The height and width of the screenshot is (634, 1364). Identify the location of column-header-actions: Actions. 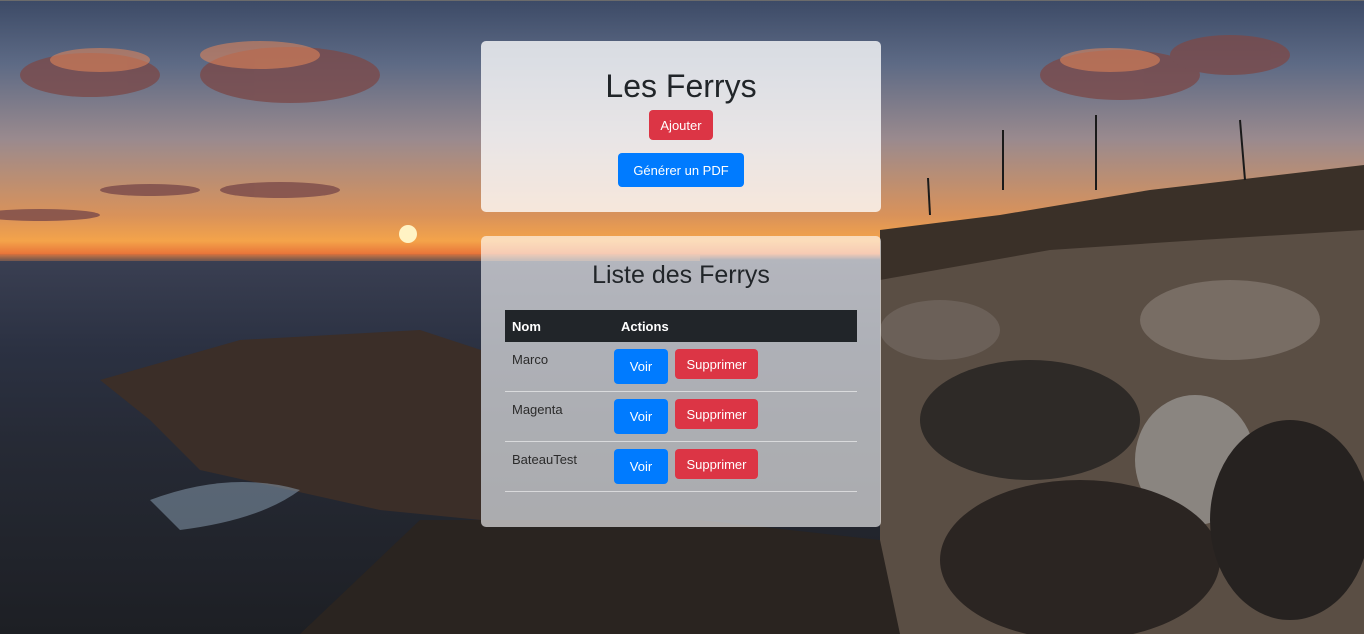
(735, 326).